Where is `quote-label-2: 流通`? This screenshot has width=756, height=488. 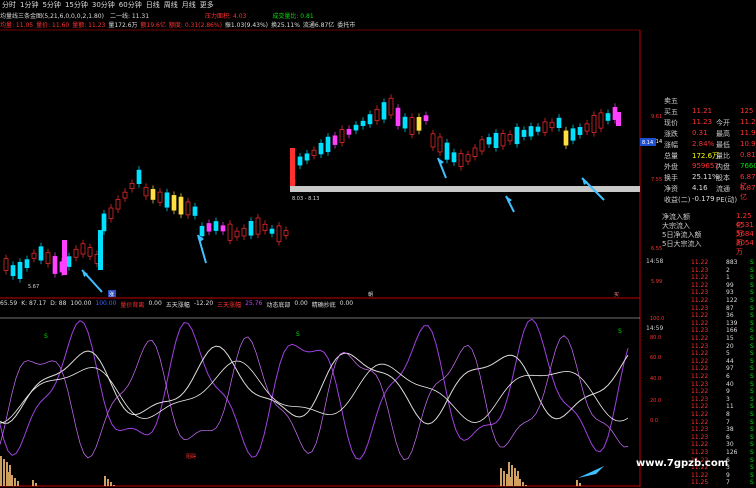 quote-label-2: 流通 is located at coordinates (723, 189).